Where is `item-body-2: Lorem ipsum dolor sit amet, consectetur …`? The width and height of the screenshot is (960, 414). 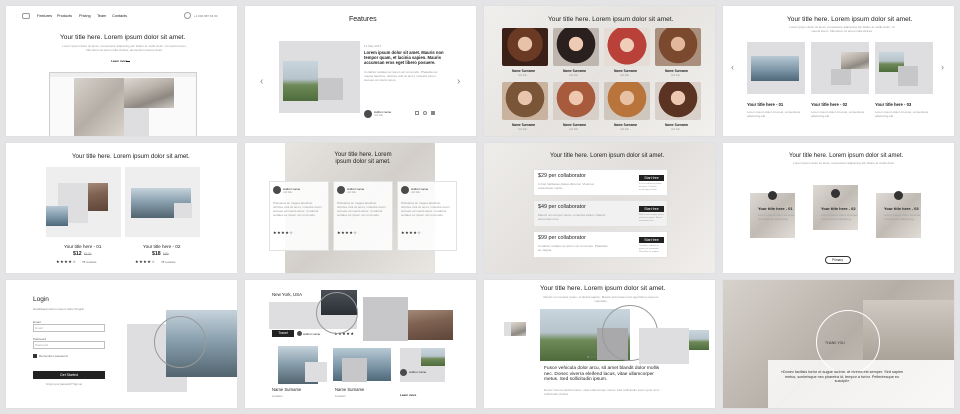
item-body-2: Lorem ipsum dolor sit amet, consectetur … is located at coordinates (838, 114).